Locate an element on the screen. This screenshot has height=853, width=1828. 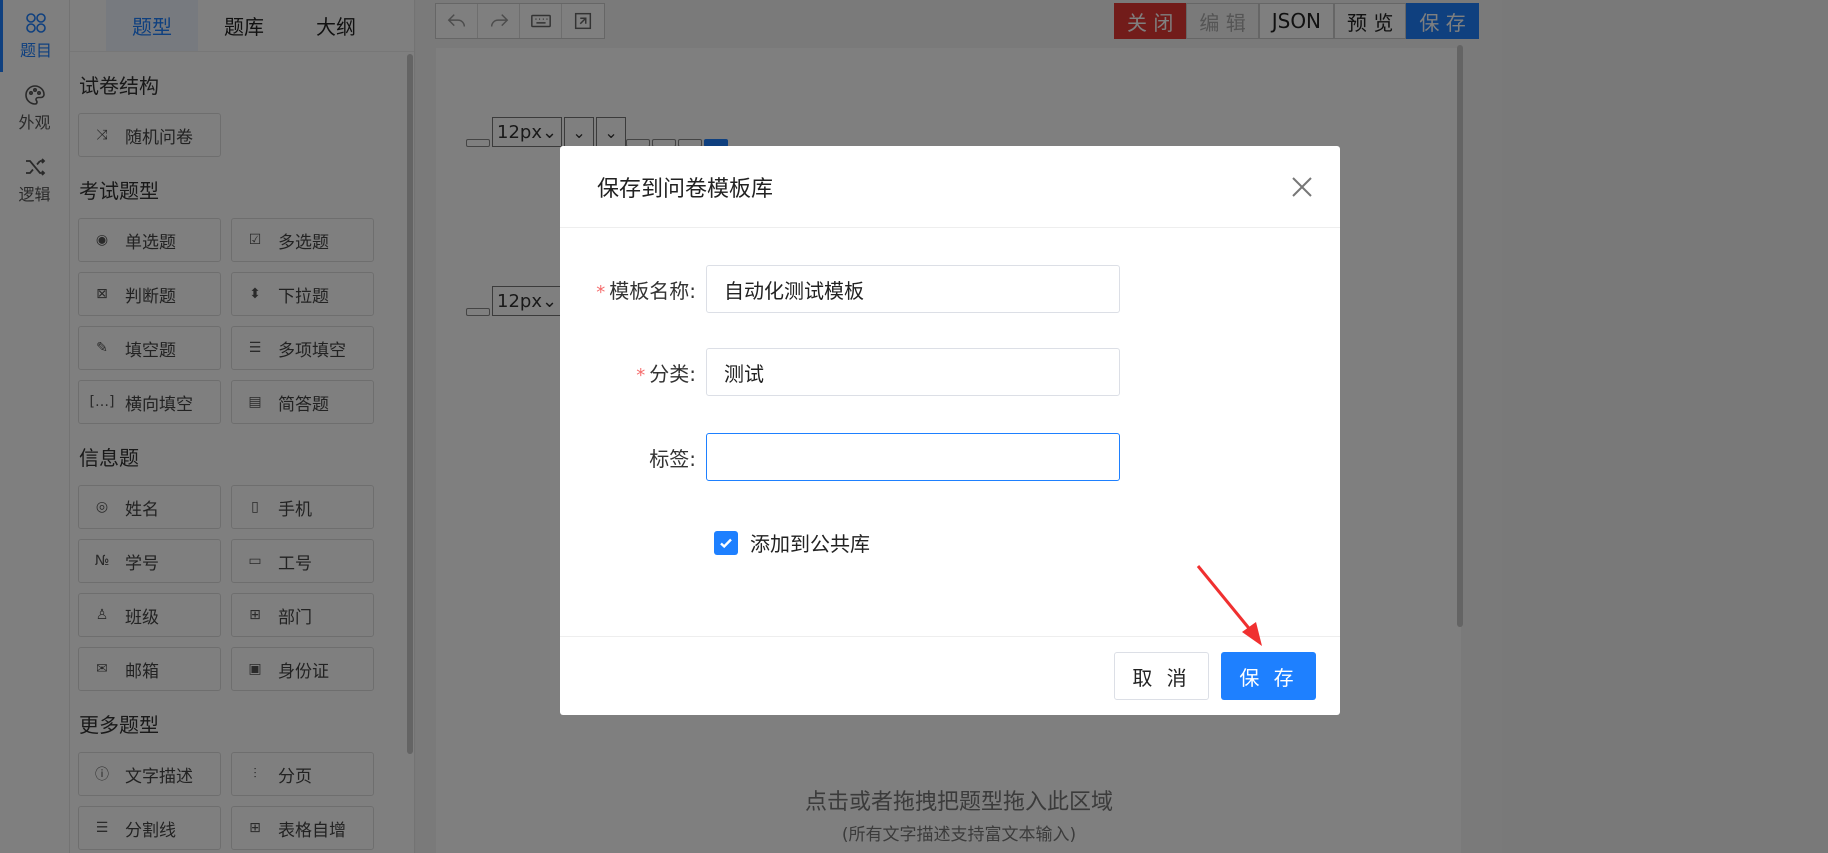
tags-row: 标签: is located at coordinates (840, 457).